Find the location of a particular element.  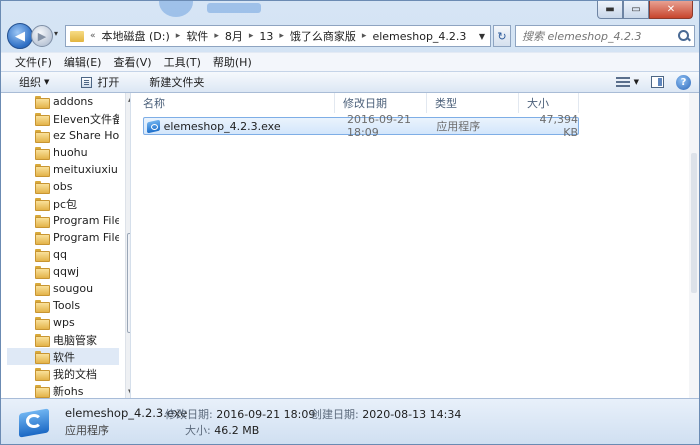

command-bar: 组织 ▼ 打开 新建文件夹 ▼ ? is located at coordinates (350, 82).